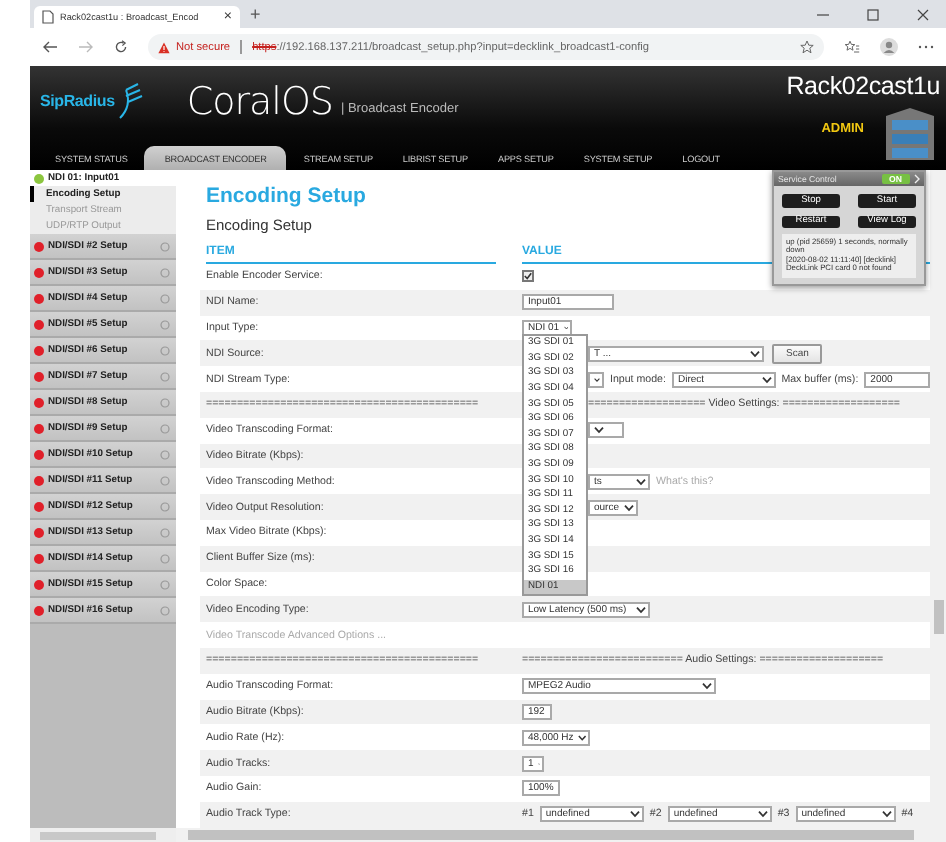  I want to click on product-name: CoralOS, so click(259, 101).